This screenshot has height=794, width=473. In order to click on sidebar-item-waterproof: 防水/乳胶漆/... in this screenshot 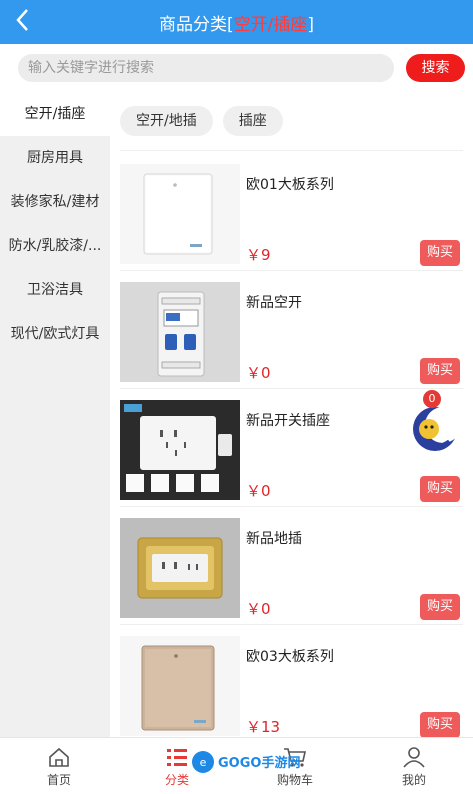, I will do `click(55, 246)`.